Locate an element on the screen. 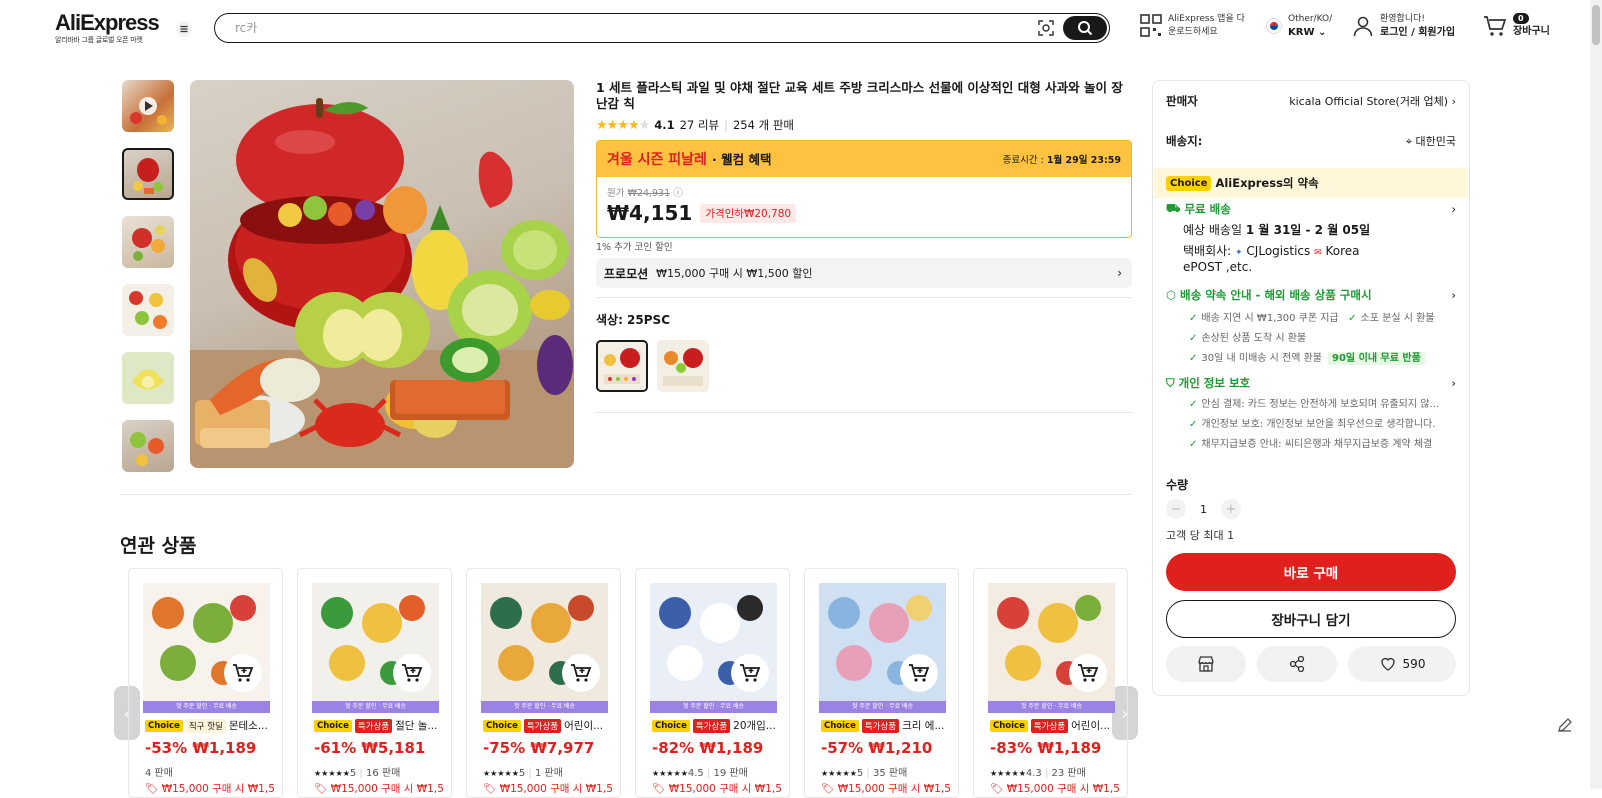  search-button is located at coordinates (1085, 28).